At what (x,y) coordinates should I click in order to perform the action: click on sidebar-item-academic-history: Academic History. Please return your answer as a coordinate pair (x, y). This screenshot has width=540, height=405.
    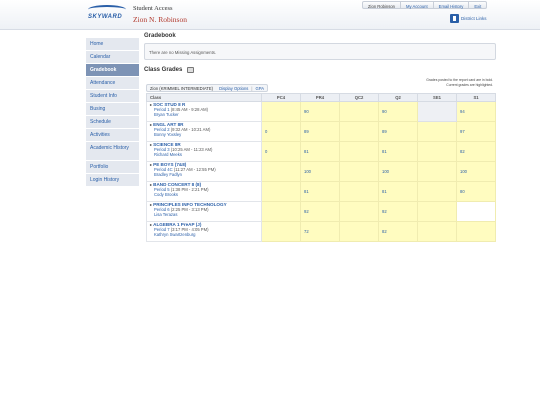
    Looking at the image, I should click on (112, 151).